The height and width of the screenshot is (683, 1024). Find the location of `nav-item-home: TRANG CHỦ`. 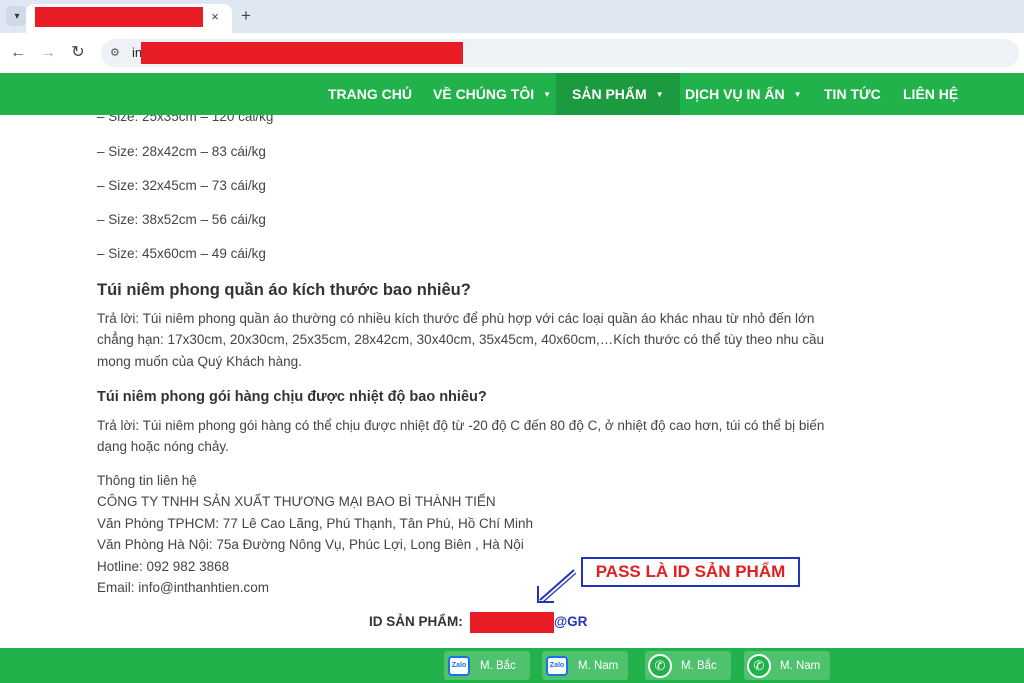

nav-item-home: TRANG CHỦ is located at coordinates (370, 94).